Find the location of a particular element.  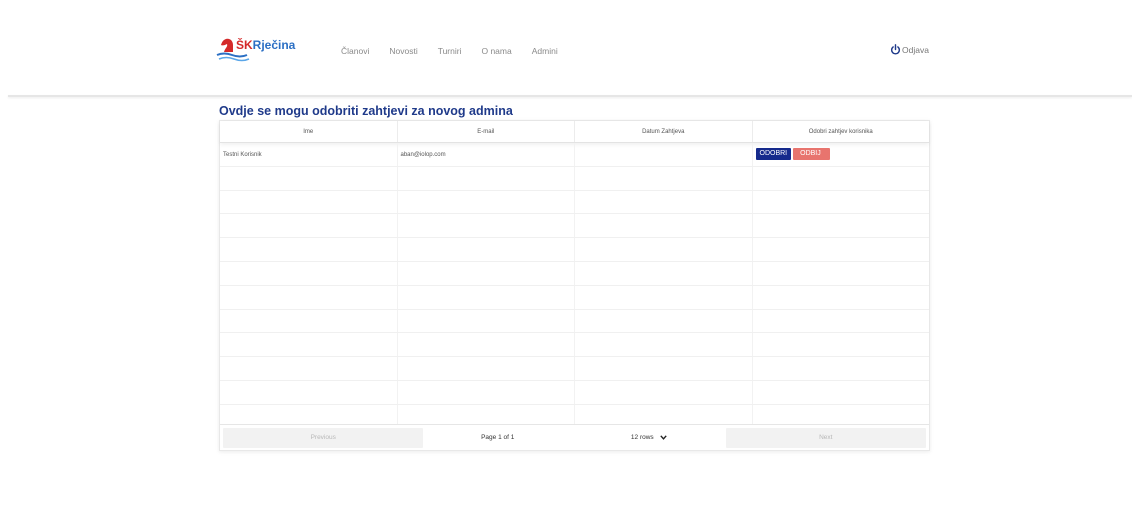

main-nav: Članovi Novosti Turniri O nama Admini is located at coordinates (459, 51).